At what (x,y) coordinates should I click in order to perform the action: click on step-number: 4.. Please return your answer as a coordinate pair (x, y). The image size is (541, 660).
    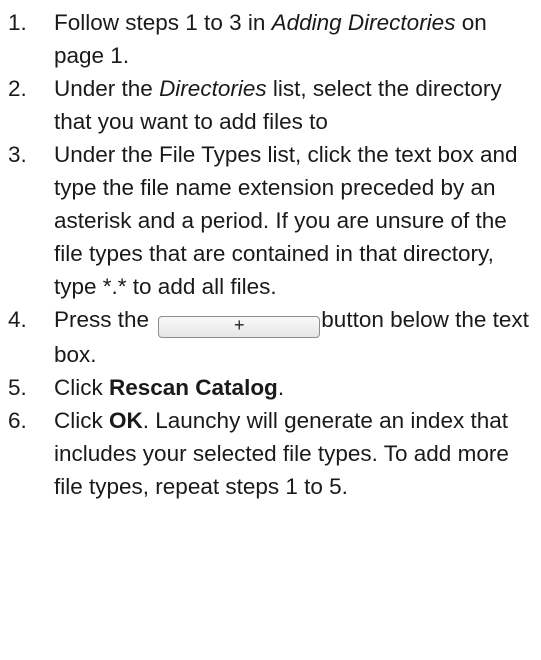
    Looking at the image, I should click on (17, 319).